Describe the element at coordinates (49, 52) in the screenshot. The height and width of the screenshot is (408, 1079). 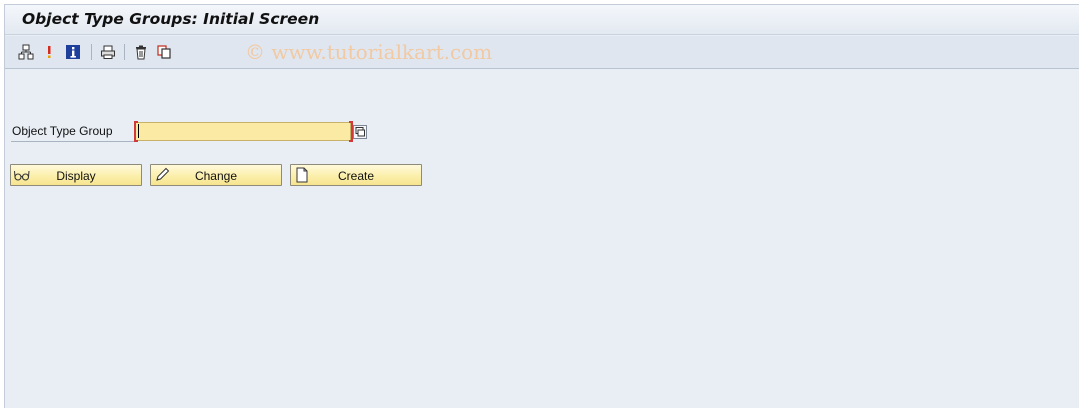
I see `exclamation-icon` at that location.